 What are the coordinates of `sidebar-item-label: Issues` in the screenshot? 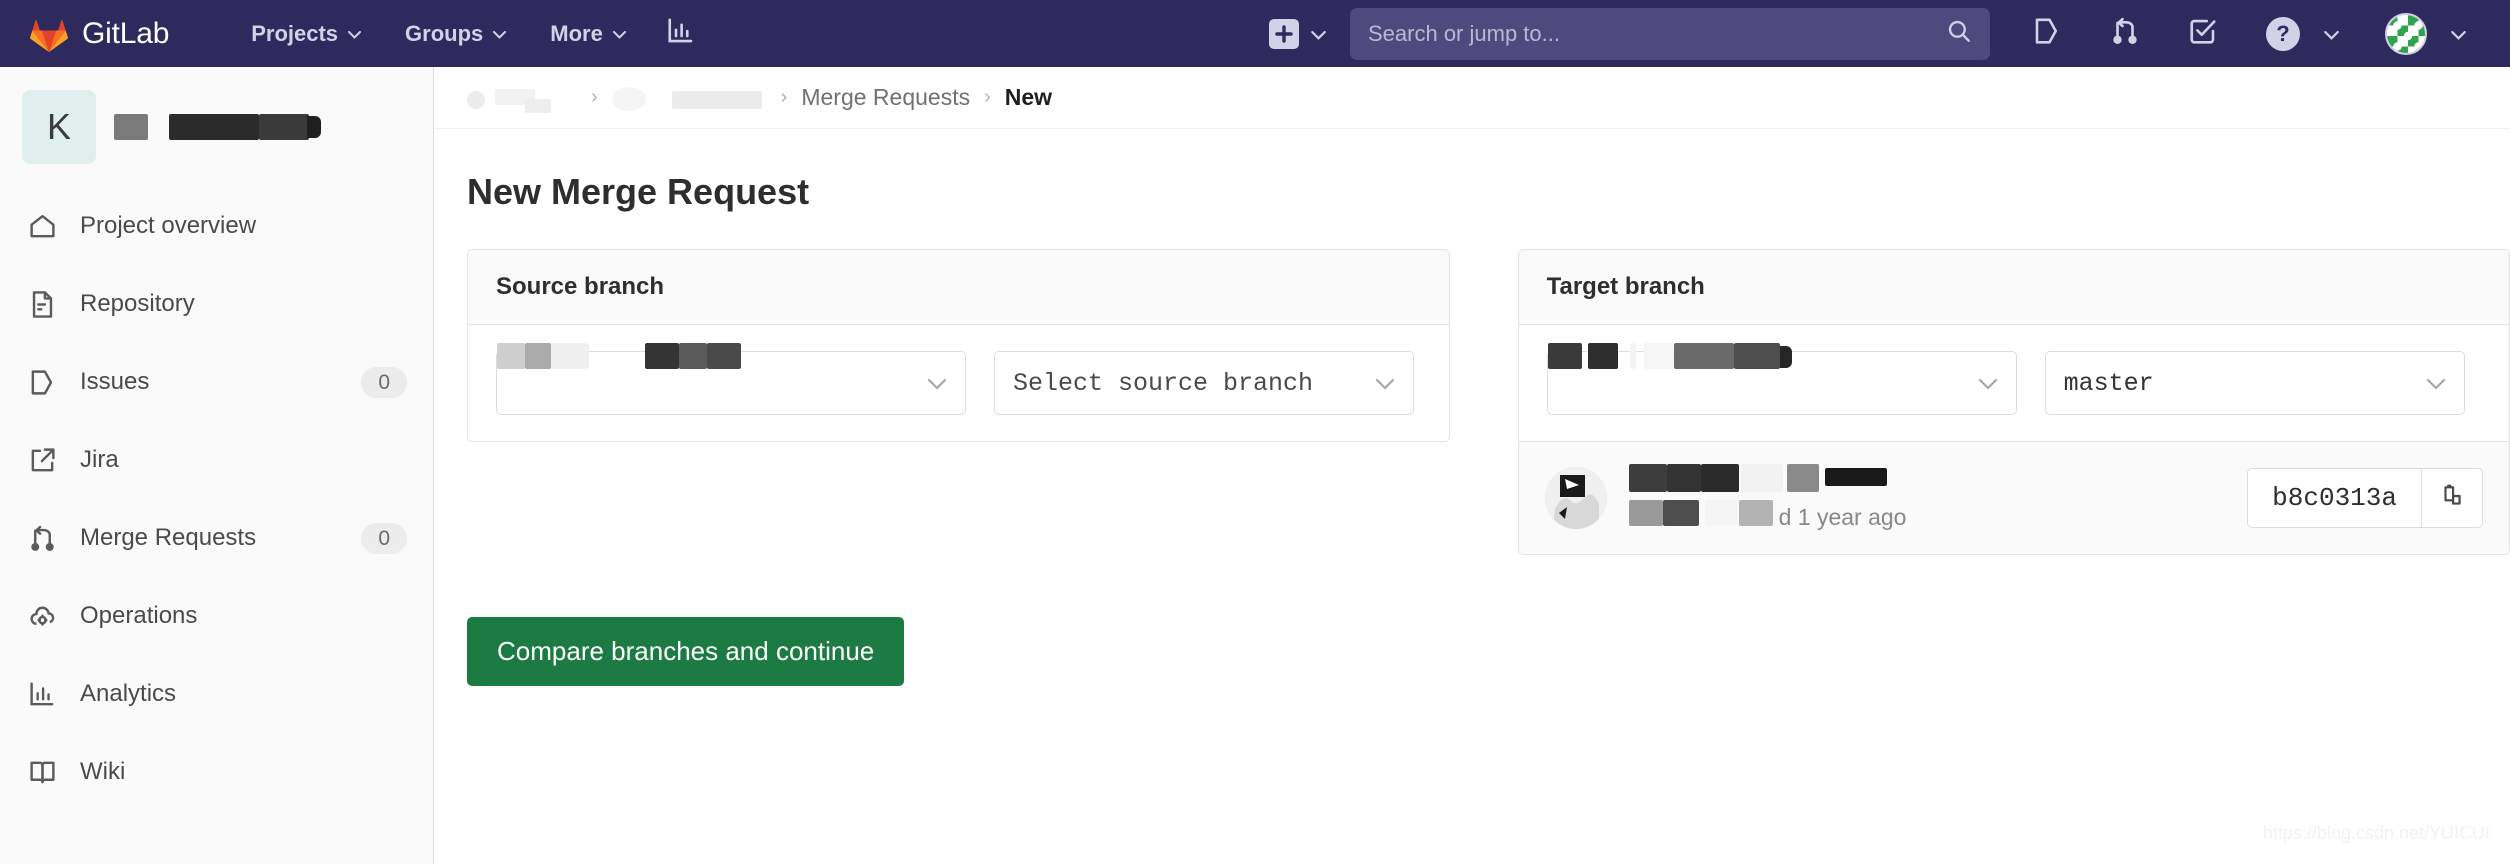 It's located at (115, 381).